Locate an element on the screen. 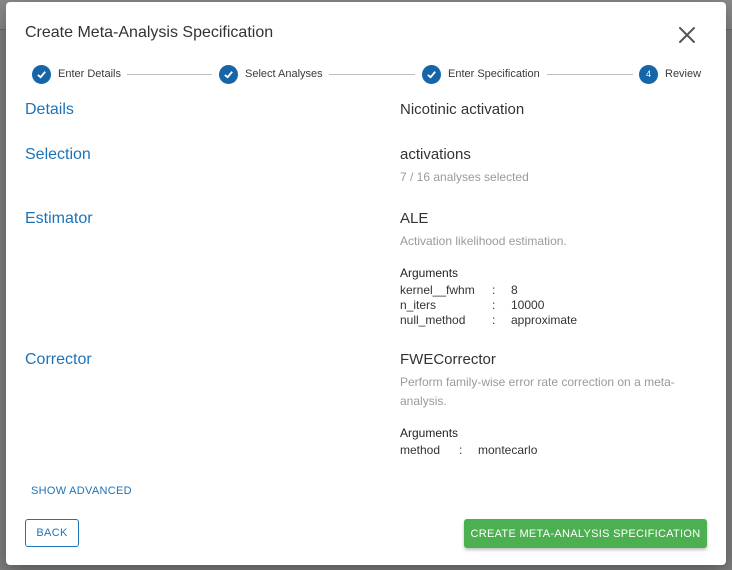 The height and width of the screenshot is (570, 732). step-enter-specification: Enter Specification is located at coordinates (481, 74).